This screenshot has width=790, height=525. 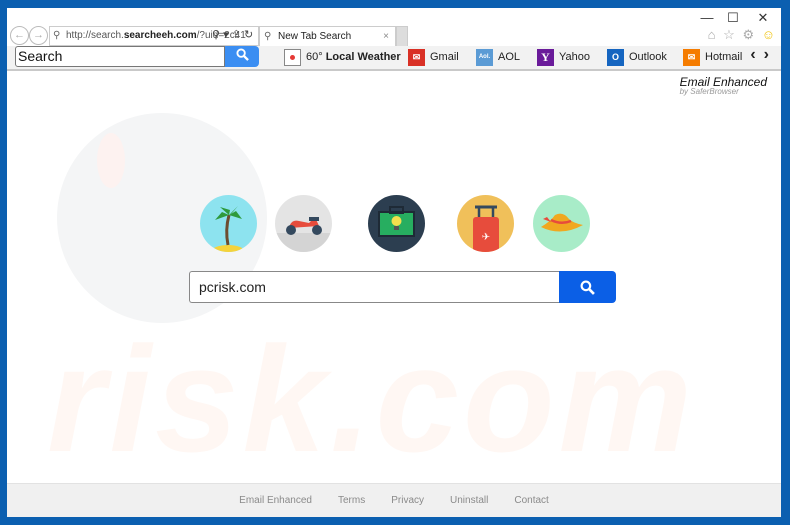 I want to click on maximize-button: ☐, so click(x=733, y=18).